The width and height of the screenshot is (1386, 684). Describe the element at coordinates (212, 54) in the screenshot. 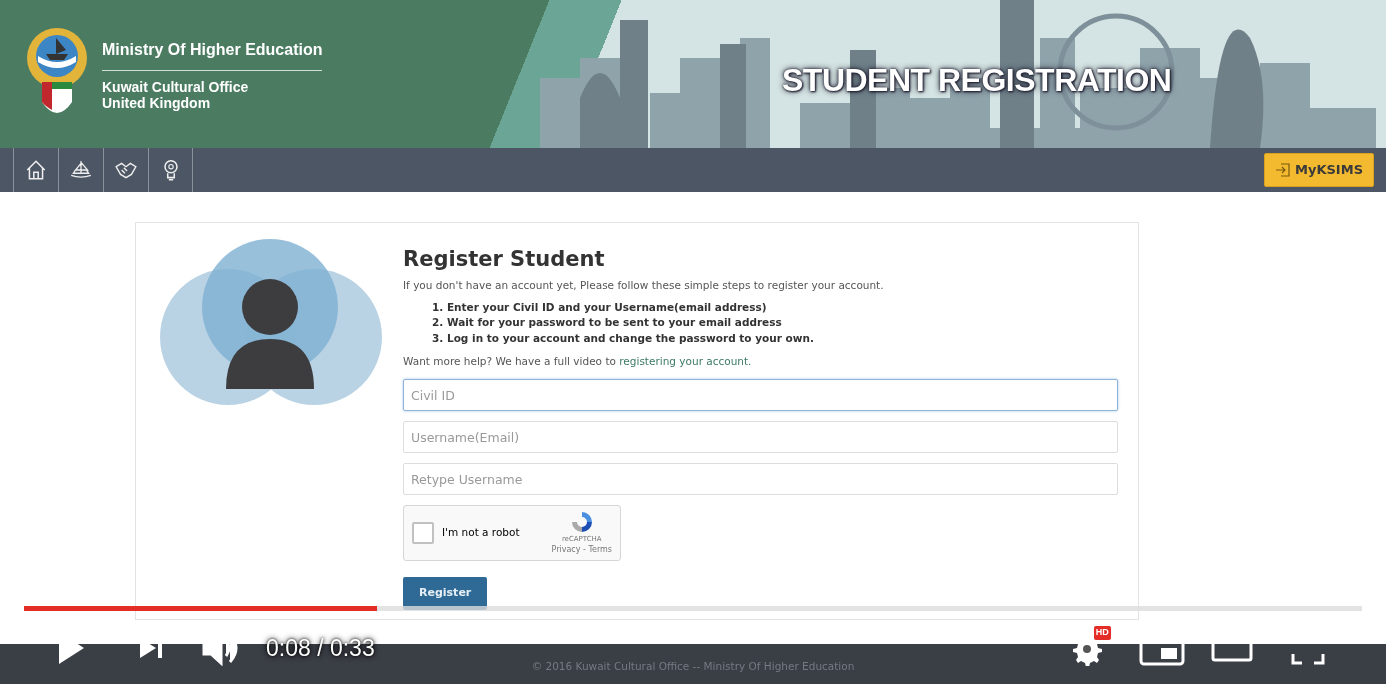

I see `organization-title: Ministry Of Higher Education` at that location.